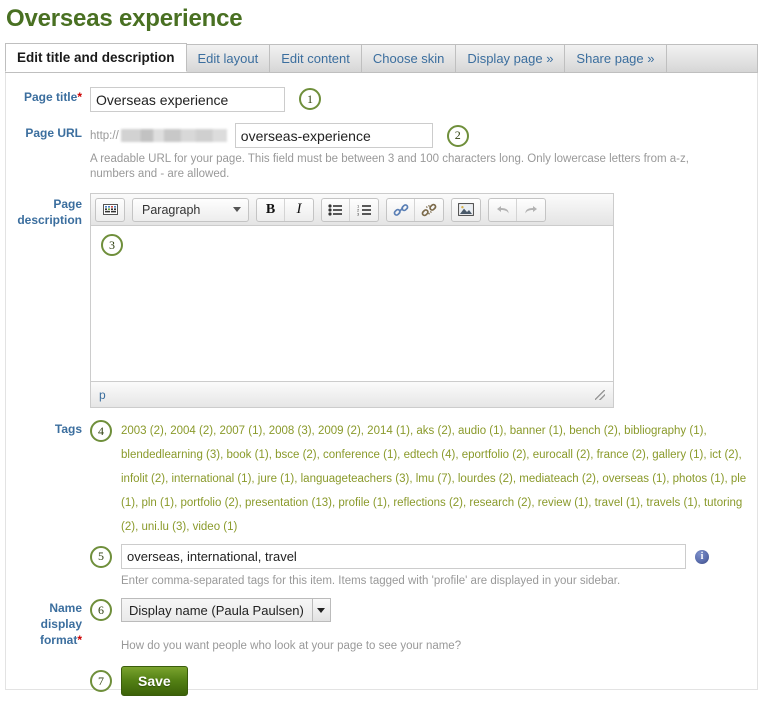 Image resolution: width=763 pixels, height=725 pixels. I want to click on tag-link: conference, so click(351, 455).